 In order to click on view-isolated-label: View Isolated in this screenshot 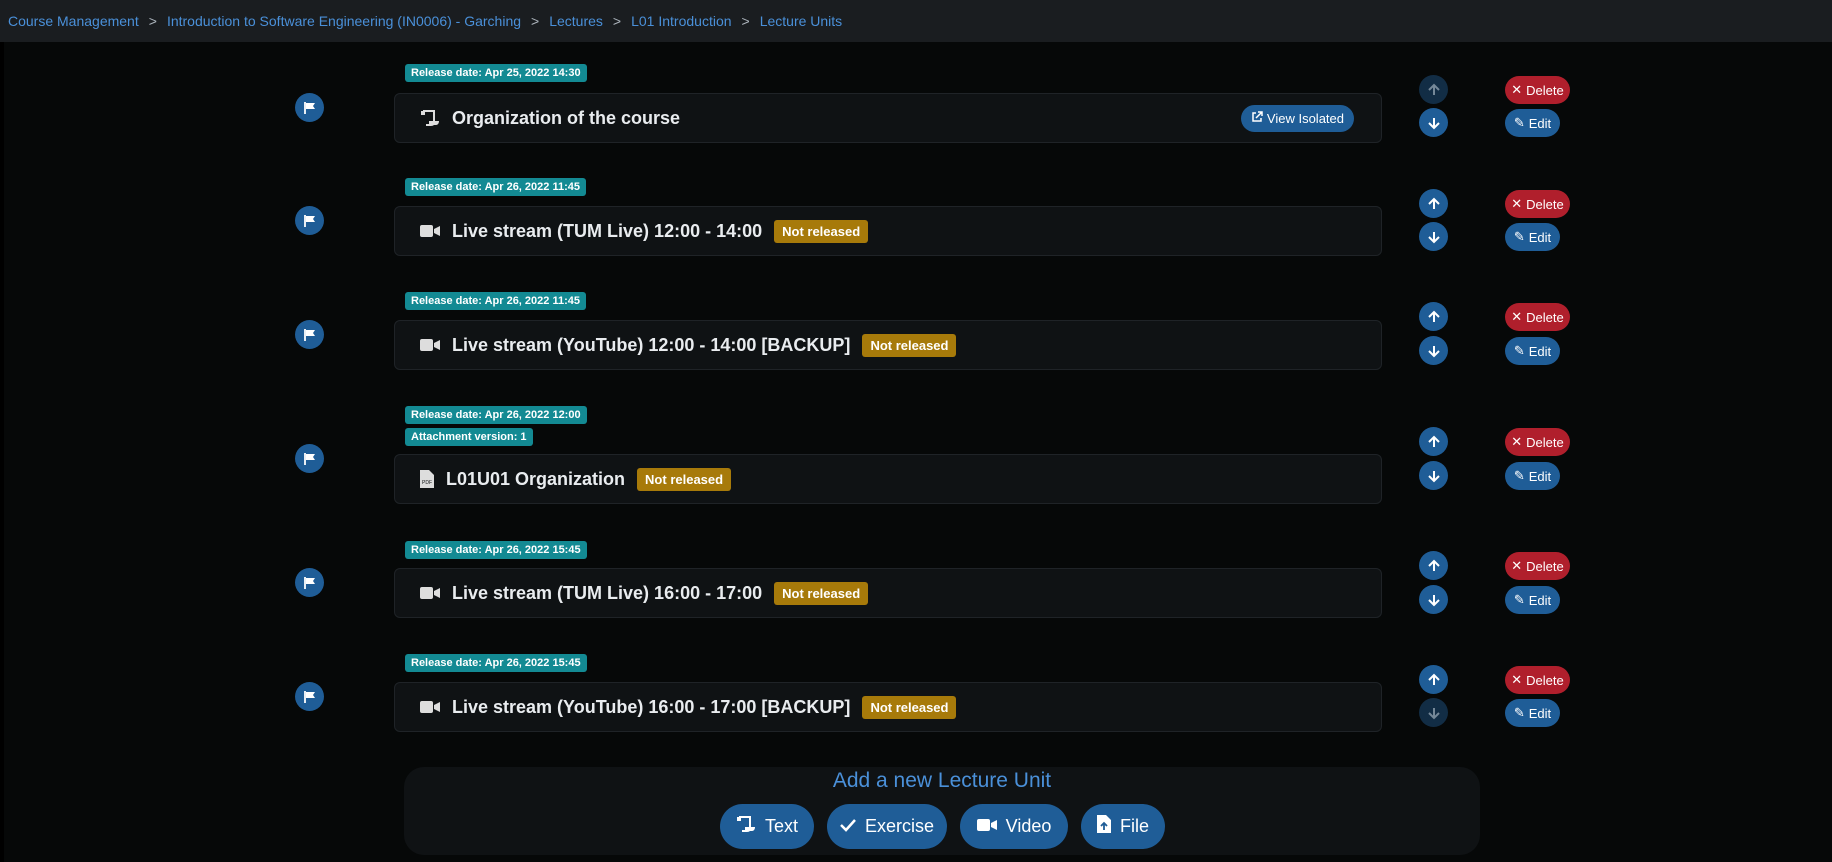, I will do `click(1305, 118)`.